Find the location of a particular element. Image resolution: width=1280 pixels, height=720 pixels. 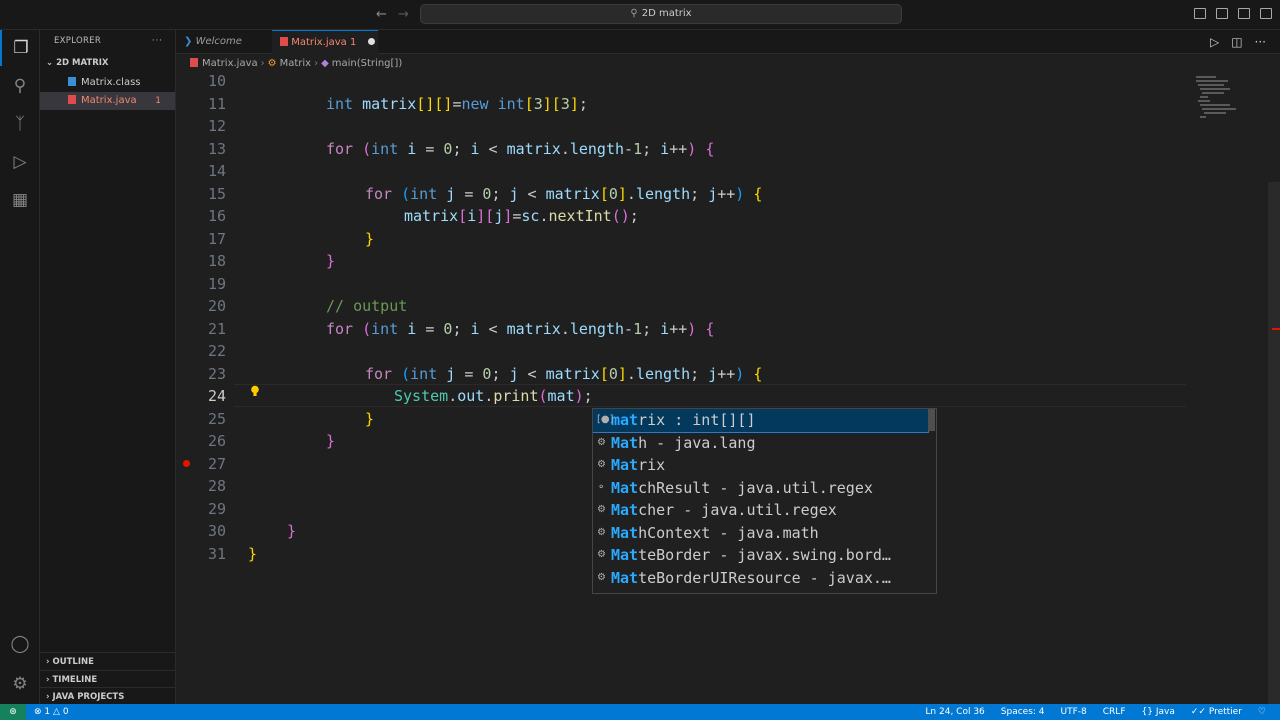

toggle-sidebar-icon is located at coordinates (1200, 13).